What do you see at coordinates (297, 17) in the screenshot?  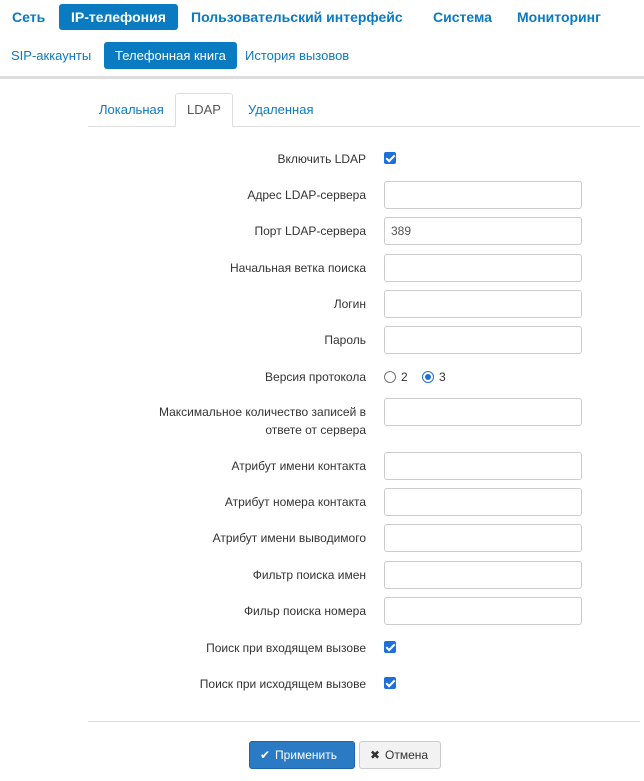 I see `nav-user-interface: Пользовательский интерфейс` at bounding box center [297, 17].